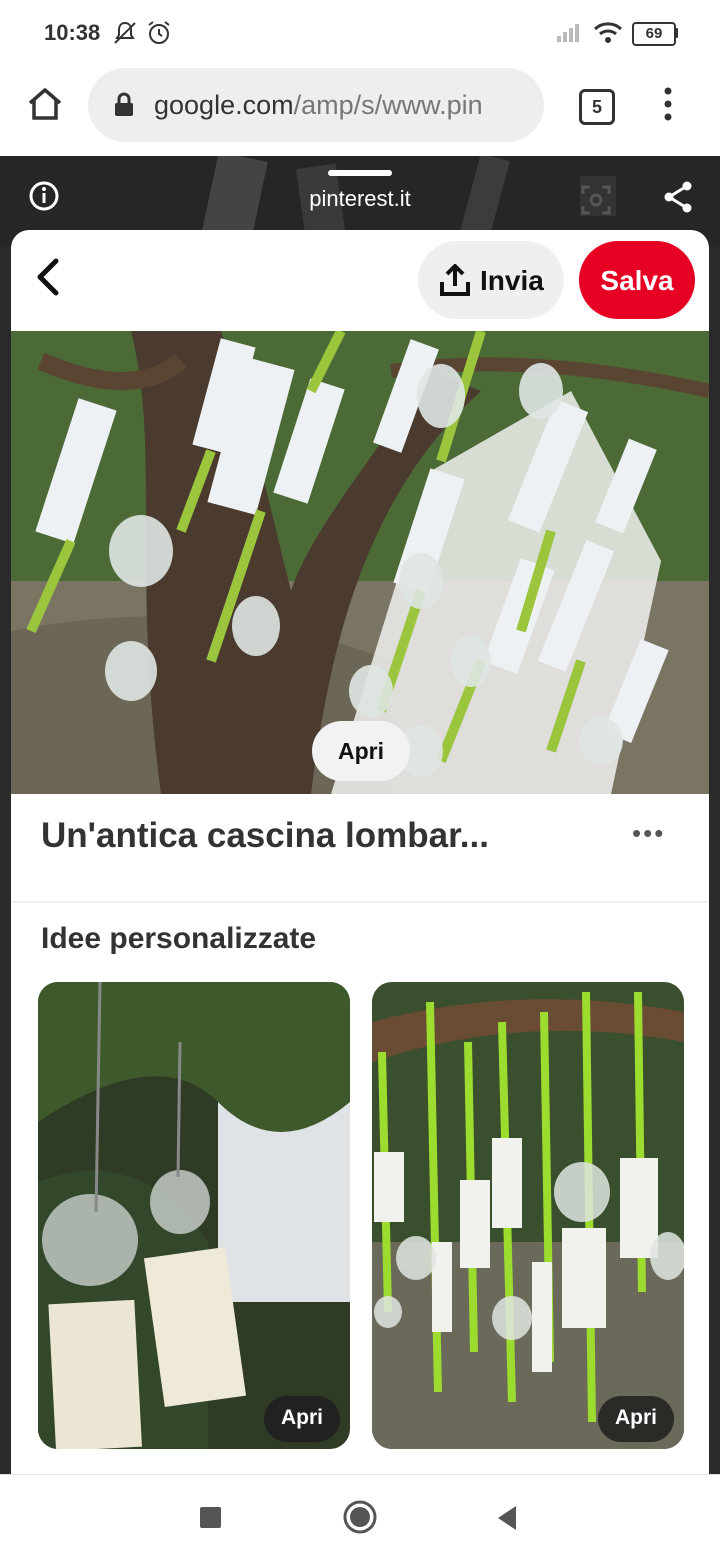  Describe the element at coordinates (125, 32) in the screenshot. I see `mute-icon` at that location.